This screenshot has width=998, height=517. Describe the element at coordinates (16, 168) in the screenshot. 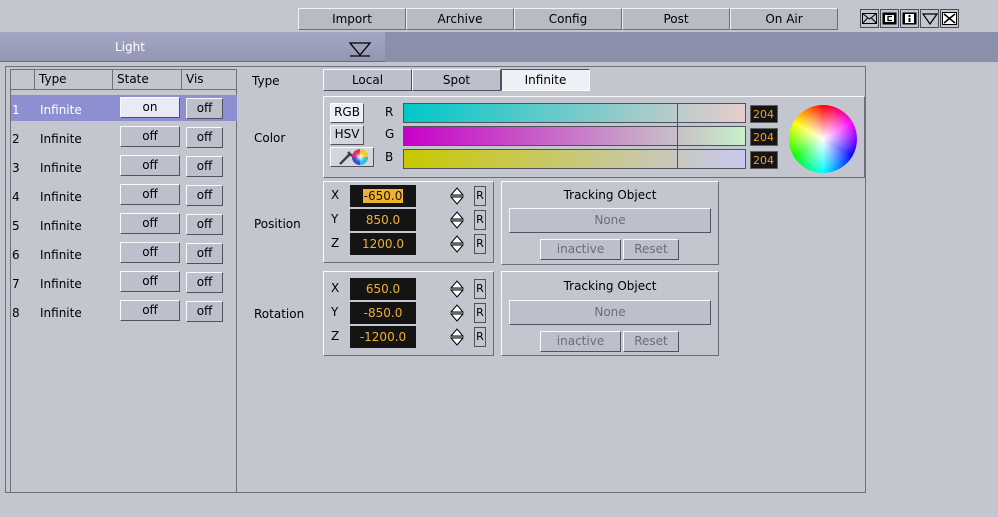

I see `row-number: 3` at that location.